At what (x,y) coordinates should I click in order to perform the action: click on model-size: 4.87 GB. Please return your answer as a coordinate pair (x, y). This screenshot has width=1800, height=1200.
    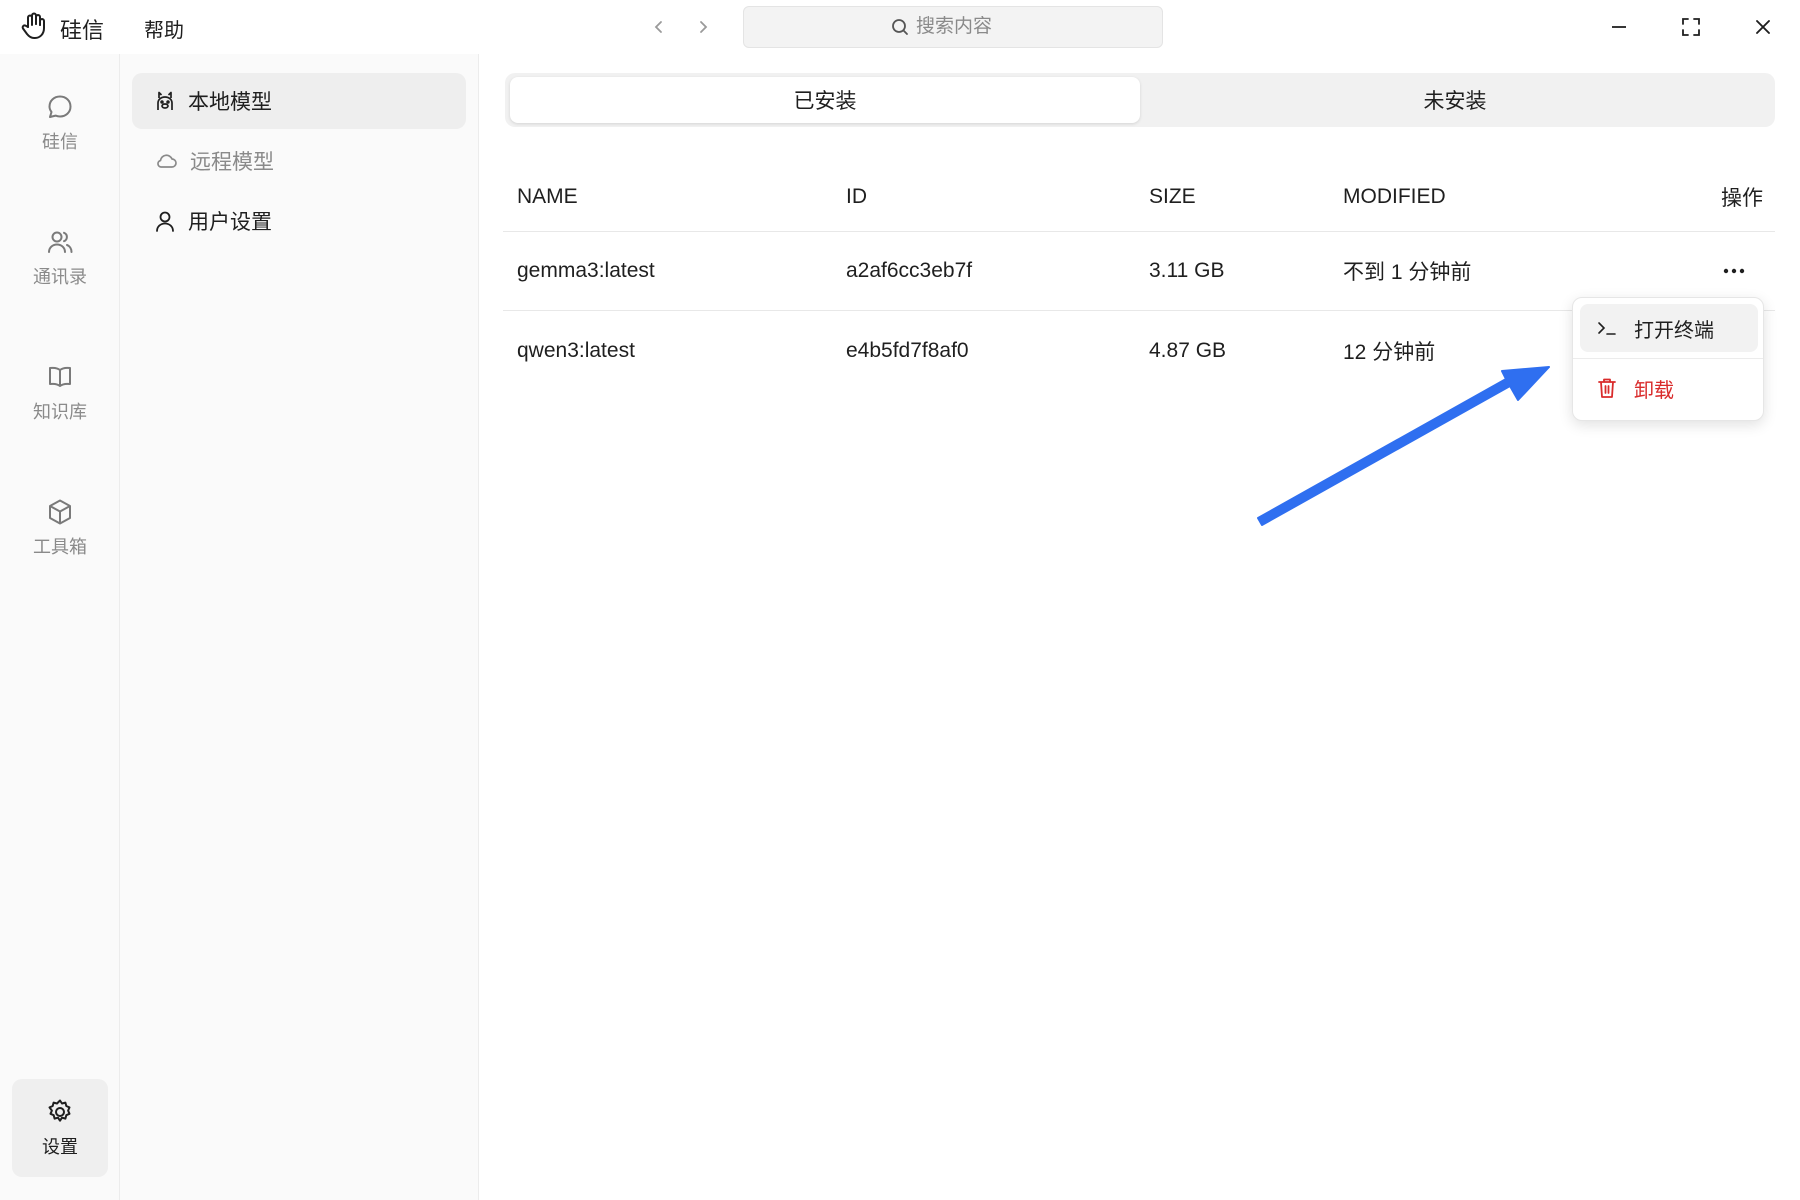
    Looking at the image, I should click on (1188, 350).